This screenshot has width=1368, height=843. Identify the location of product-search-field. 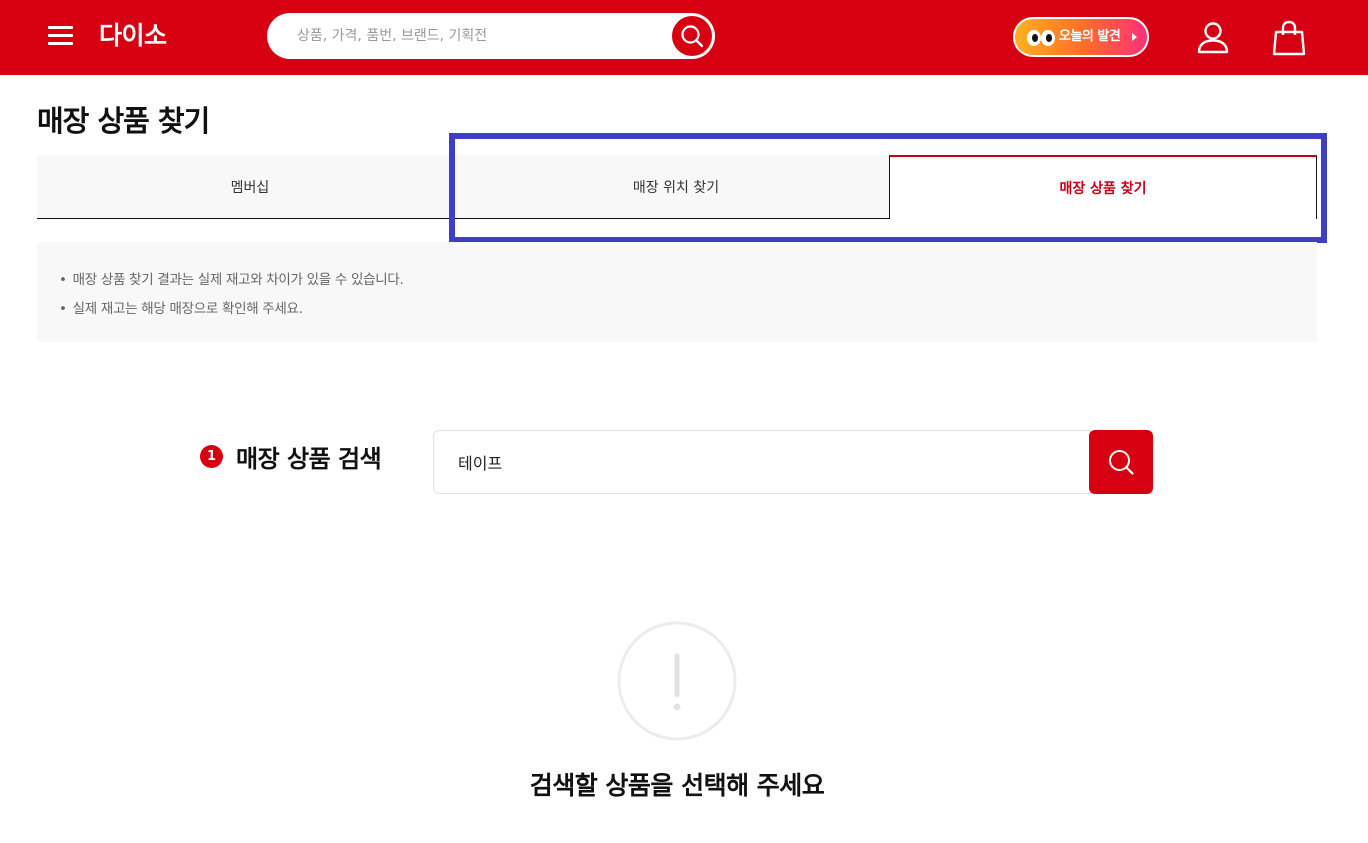
(762, 462).